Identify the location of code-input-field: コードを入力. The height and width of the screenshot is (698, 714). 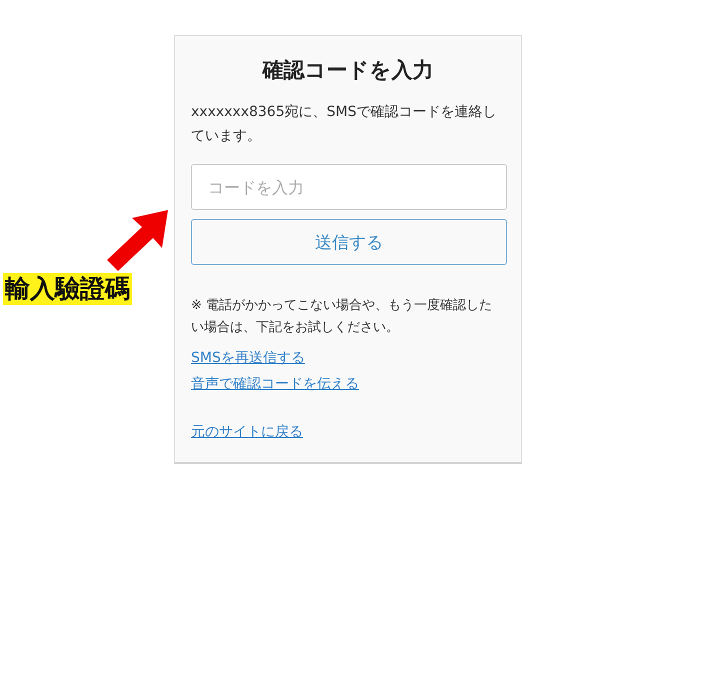
(349, 187).